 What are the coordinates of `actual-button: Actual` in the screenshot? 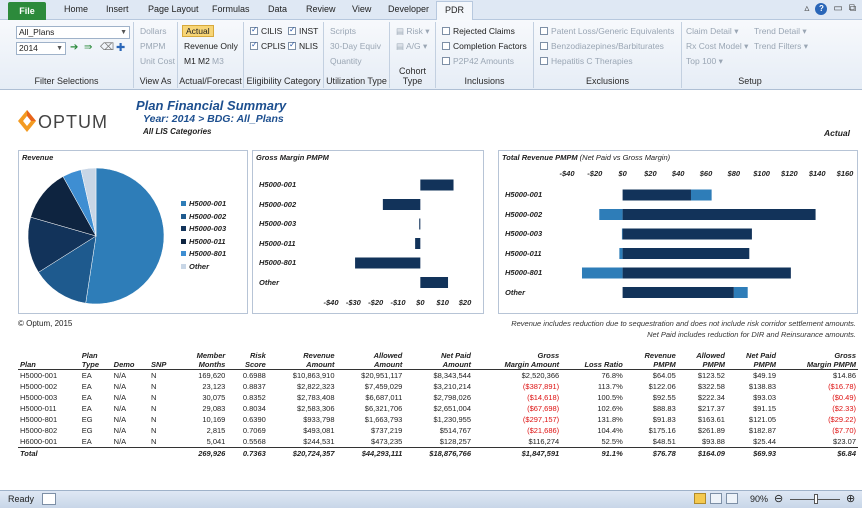 It's located at (198, 31).